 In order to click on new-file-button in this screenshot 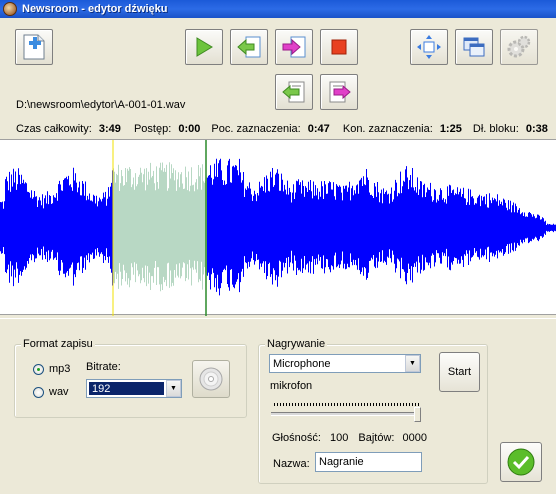, I will do `click(34, 47)`.